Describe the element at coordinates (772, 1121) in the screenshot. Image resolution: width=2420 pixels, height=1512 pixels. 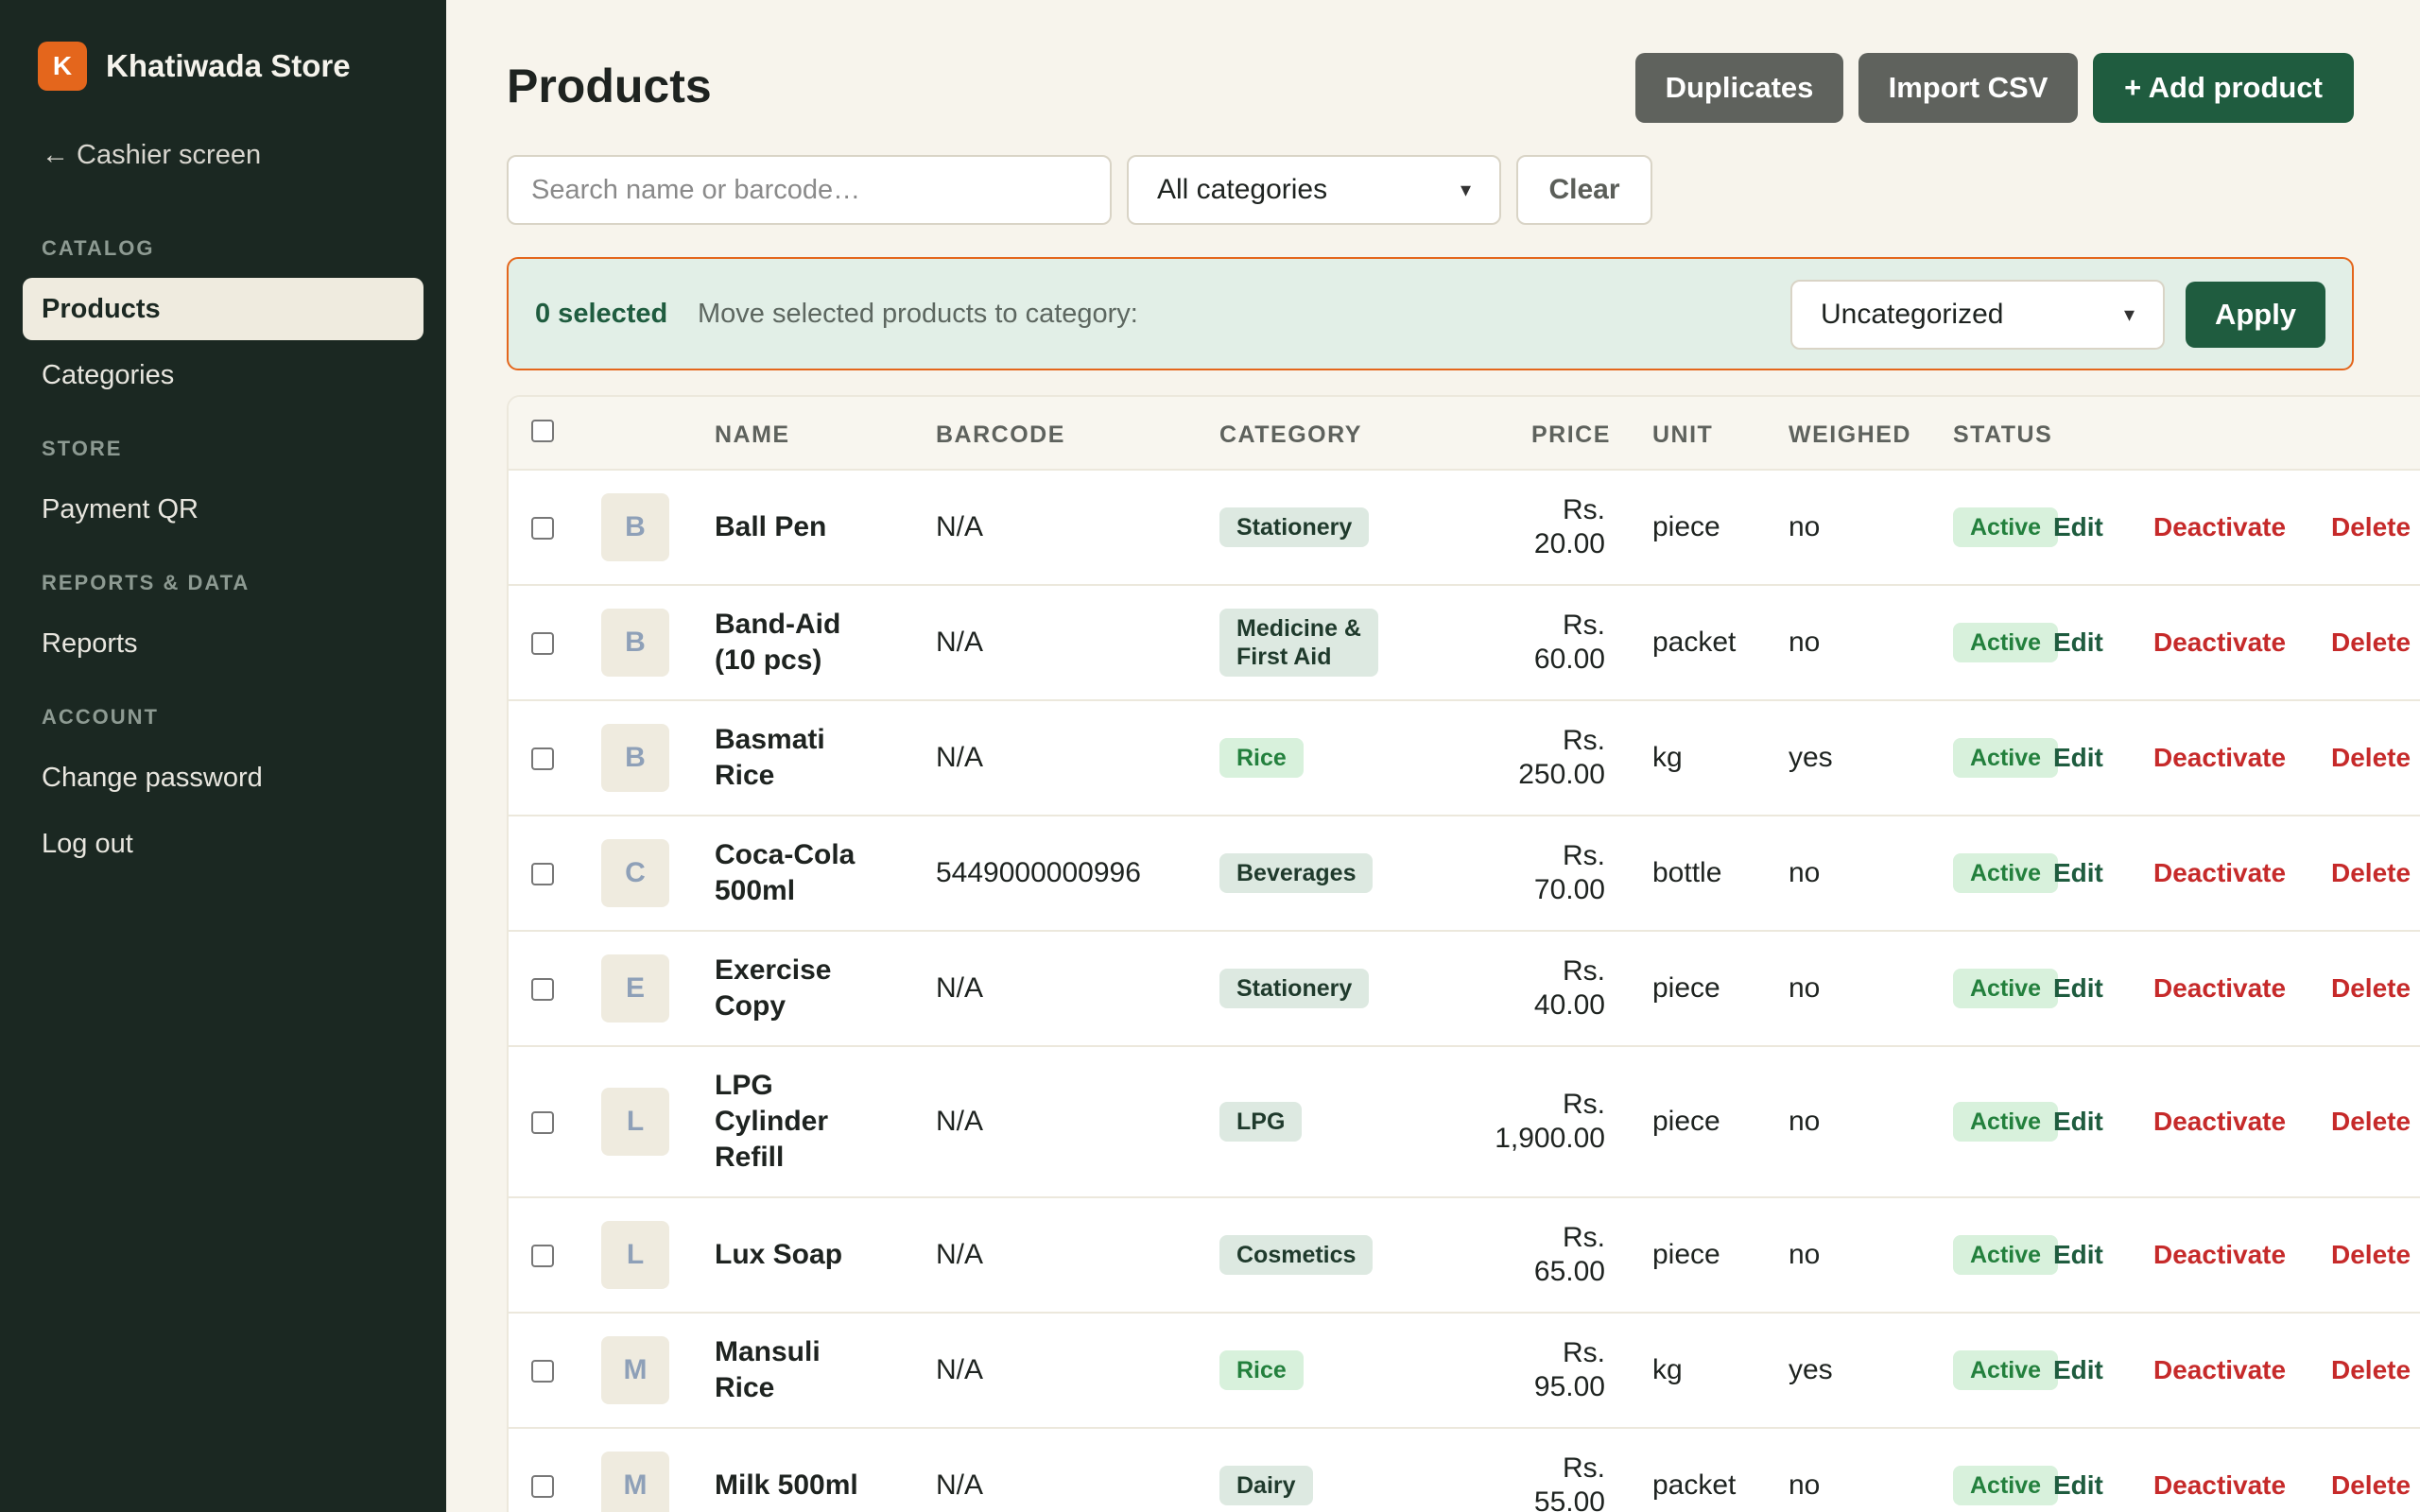
I see `product-name-line: Cylinder` at that location.